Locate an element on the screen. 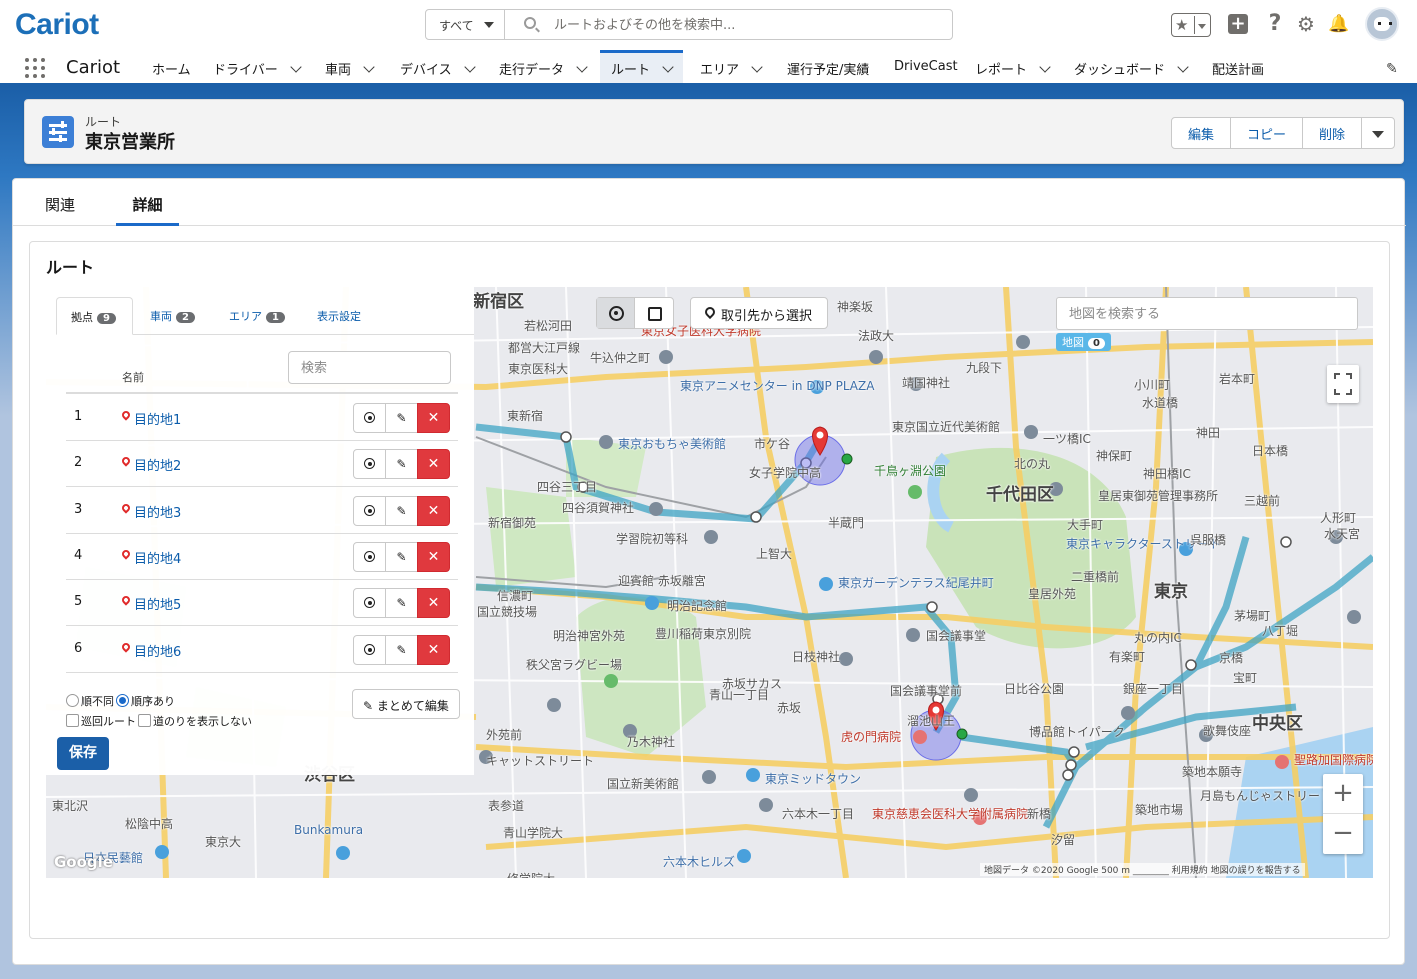 This screenshot has width=1417, height=979. nav-item-3: デバイス is located at coordinates (438, 66).